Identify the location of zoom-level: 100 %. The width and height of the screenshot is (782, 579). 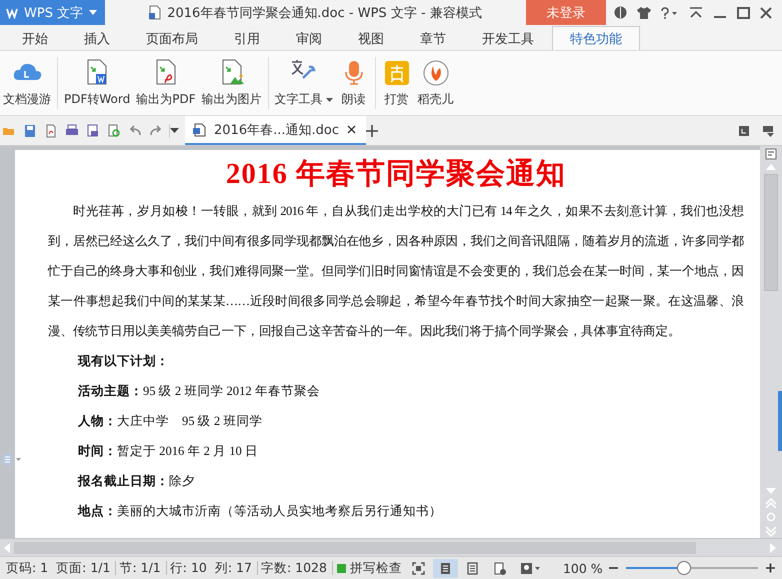
(582, 568).